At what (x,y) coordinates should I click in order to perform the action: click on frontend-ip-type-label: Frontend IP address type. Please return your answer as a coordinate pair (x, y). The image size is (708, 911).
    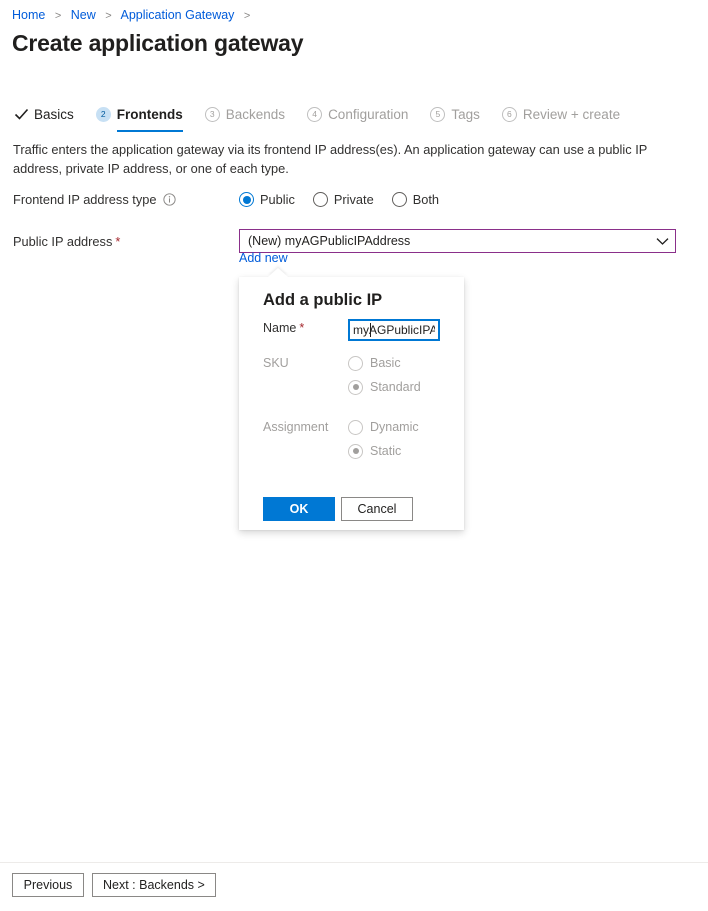
    Looking at the image, I should click on (126, 199).